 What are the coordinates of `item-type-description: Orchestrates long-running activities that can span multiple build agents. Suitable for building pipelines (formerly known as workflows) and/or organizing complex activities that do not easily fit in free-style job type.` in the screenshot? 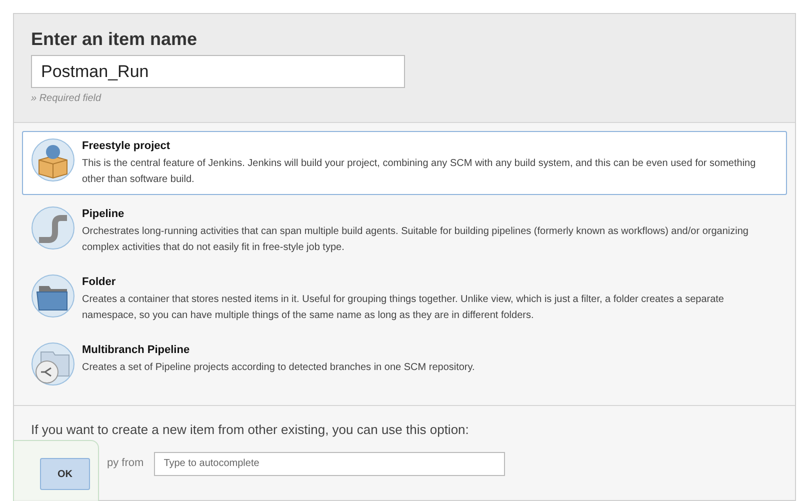 It's located at (416, 240).